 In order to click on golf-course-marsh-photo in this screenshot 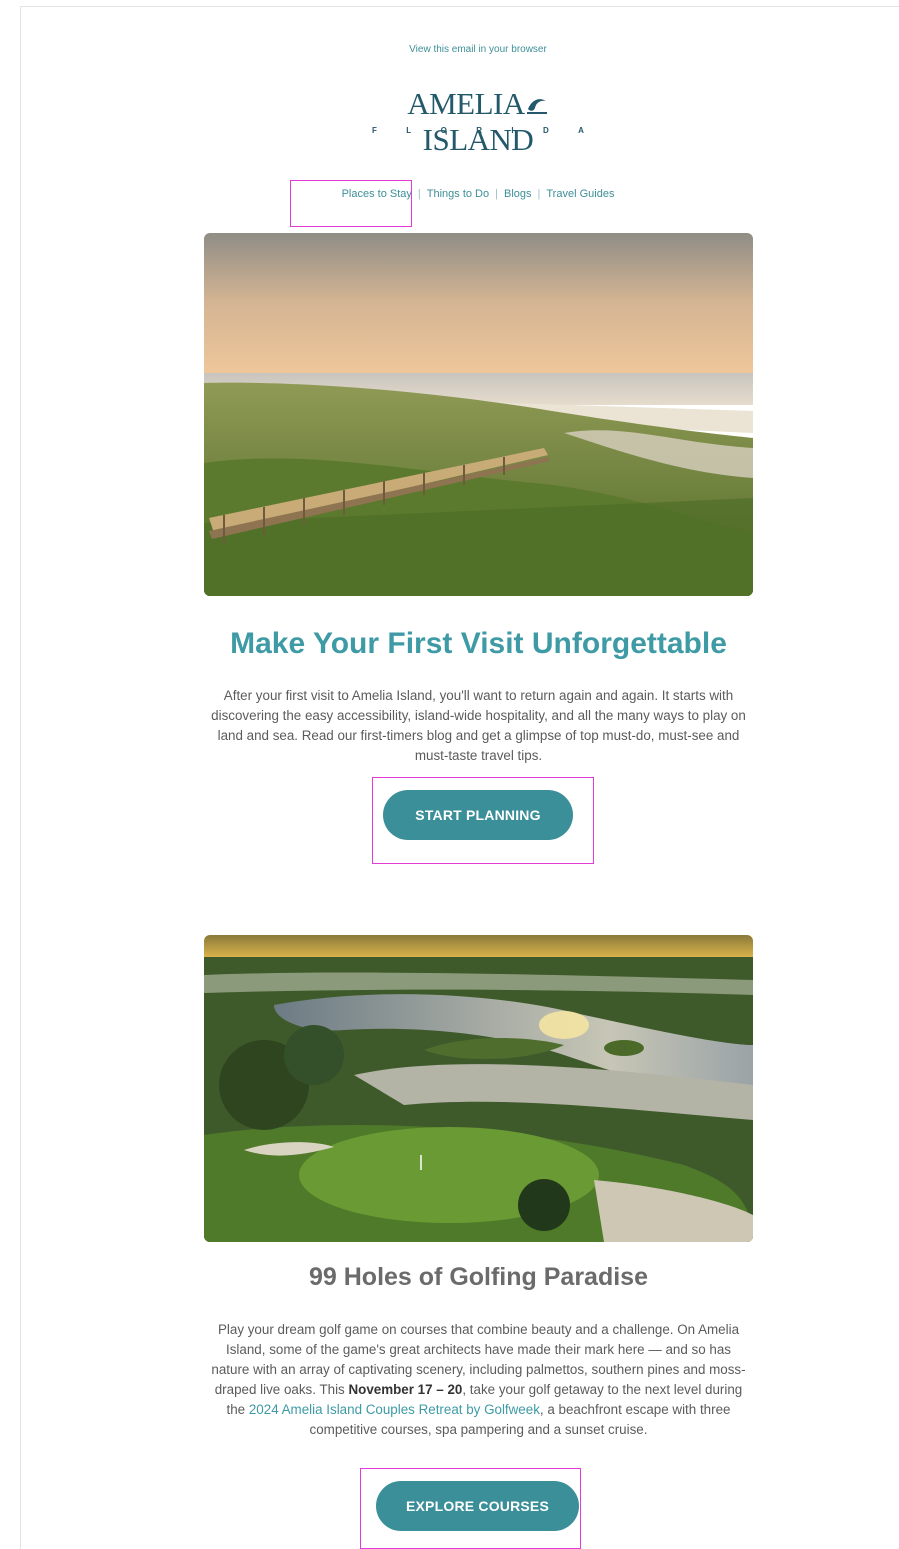, I will do `click(478, 1088)`.